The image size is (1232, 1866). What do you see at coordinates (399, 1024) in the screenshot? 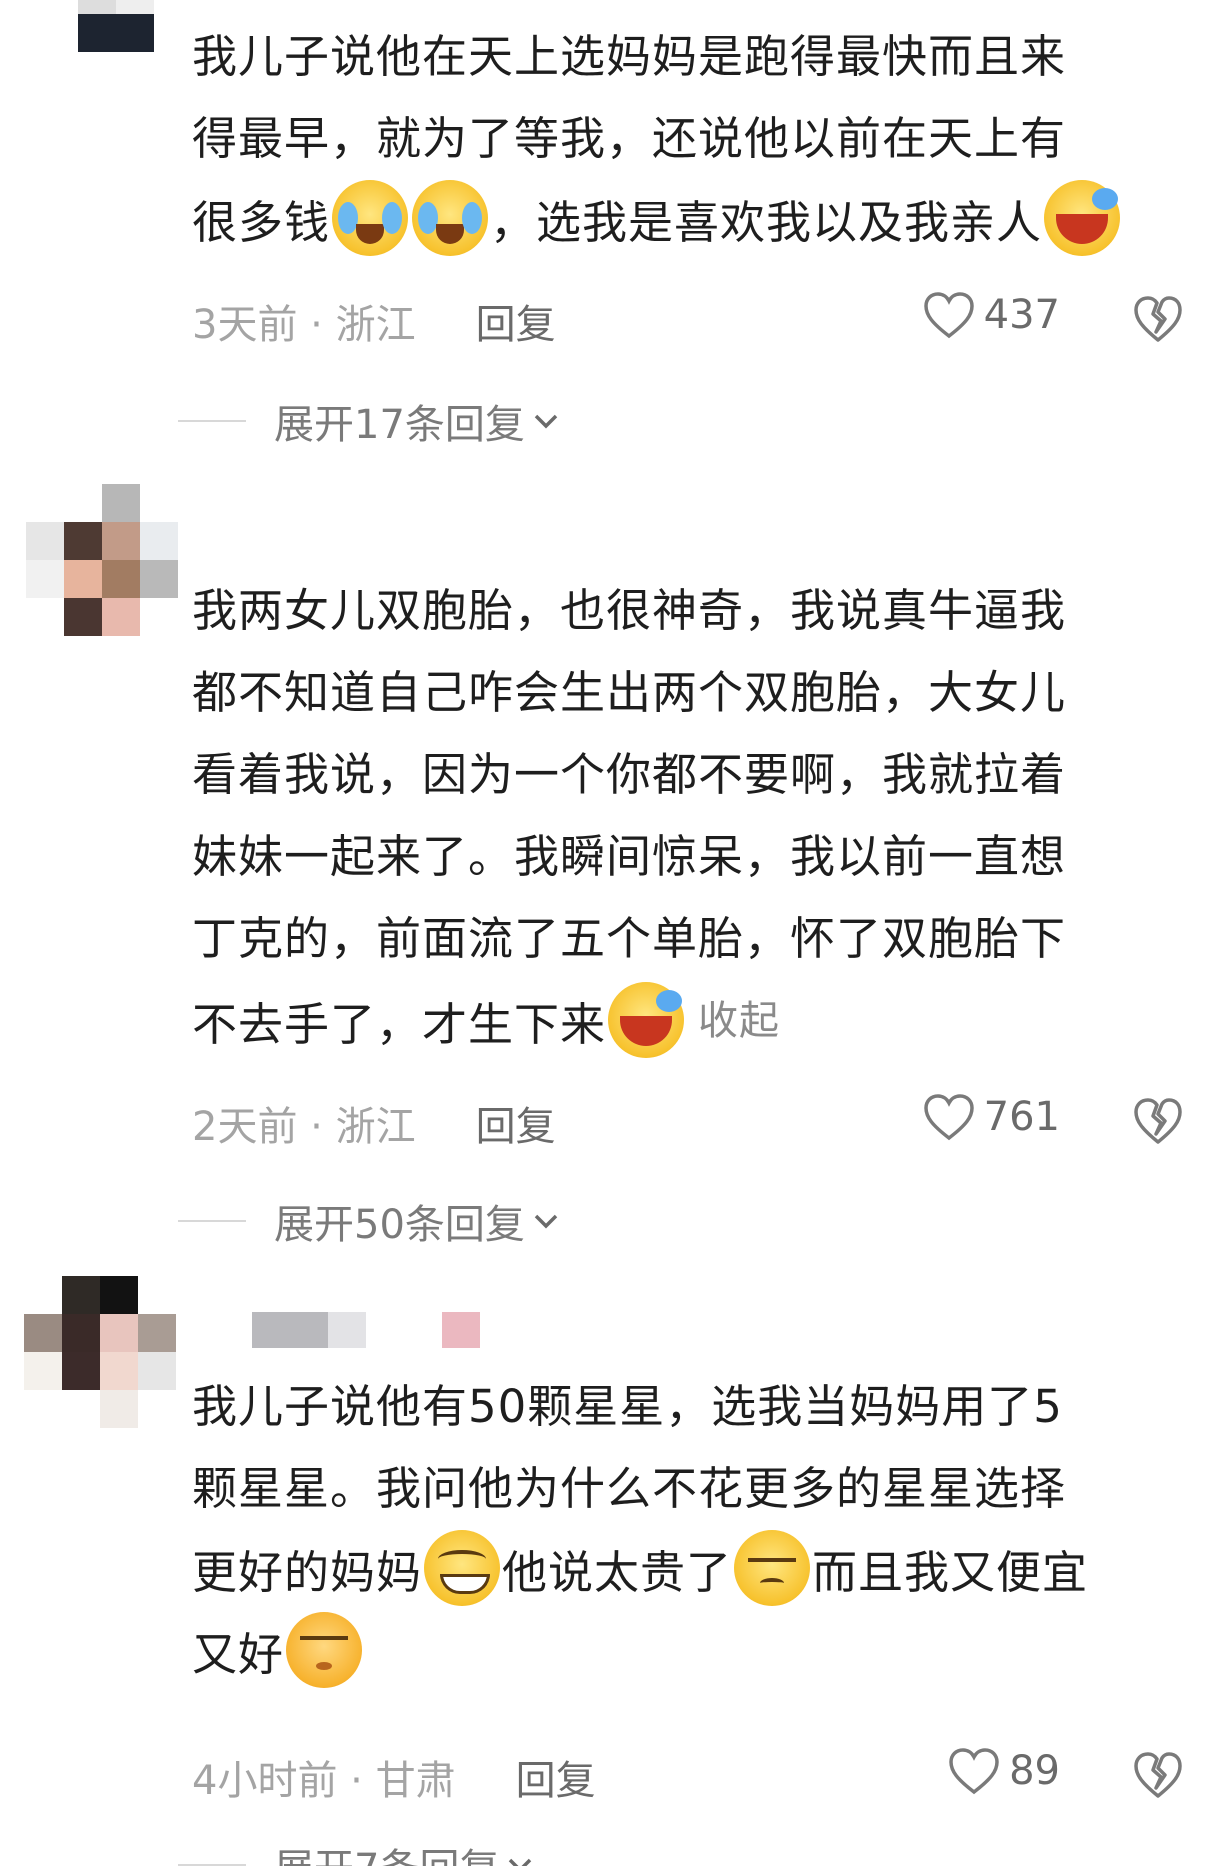
I see `comment-text-segment: 不去手了，才生下来` at bounding box center [399, 1024].